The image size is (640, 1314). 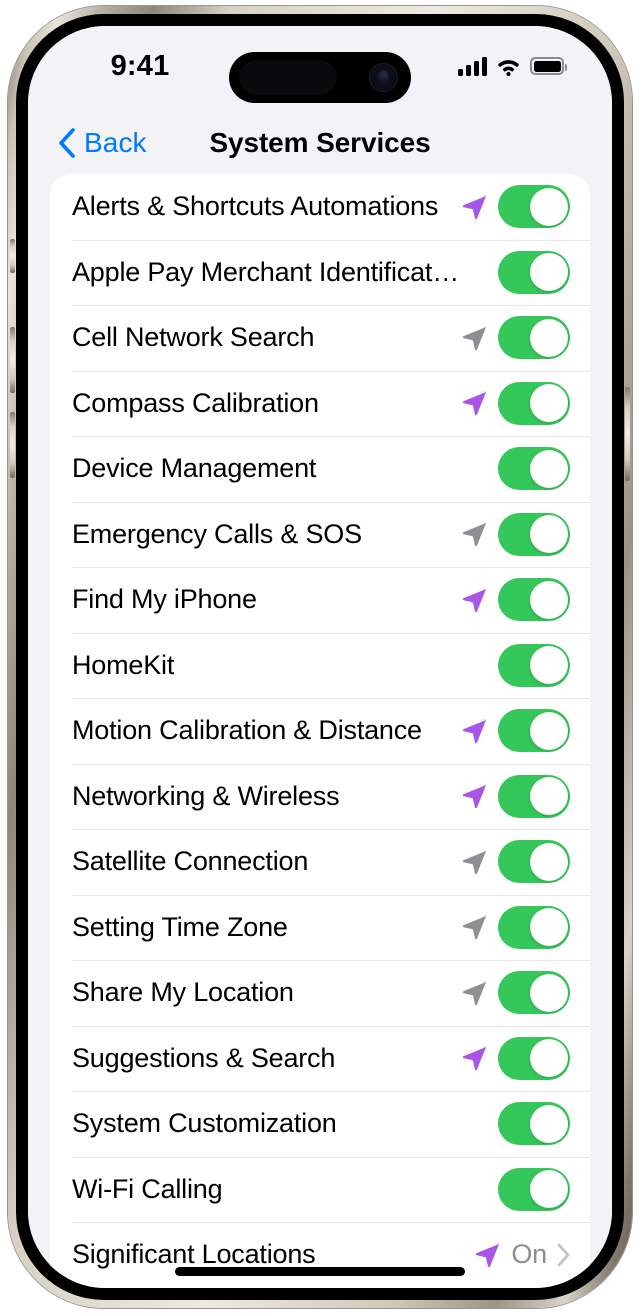 What do you see at coordinates (190, 861) in the screenshot?
I see `row-label: Satellite Connection` at bounding box center [190, 861].